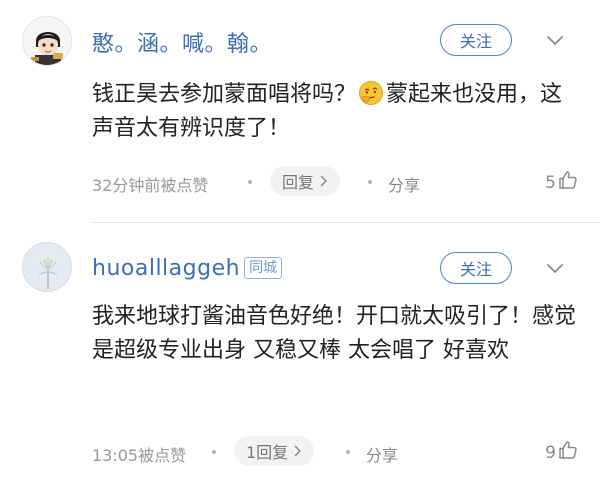  I want to click on like-button: 9, so click(561, 452).